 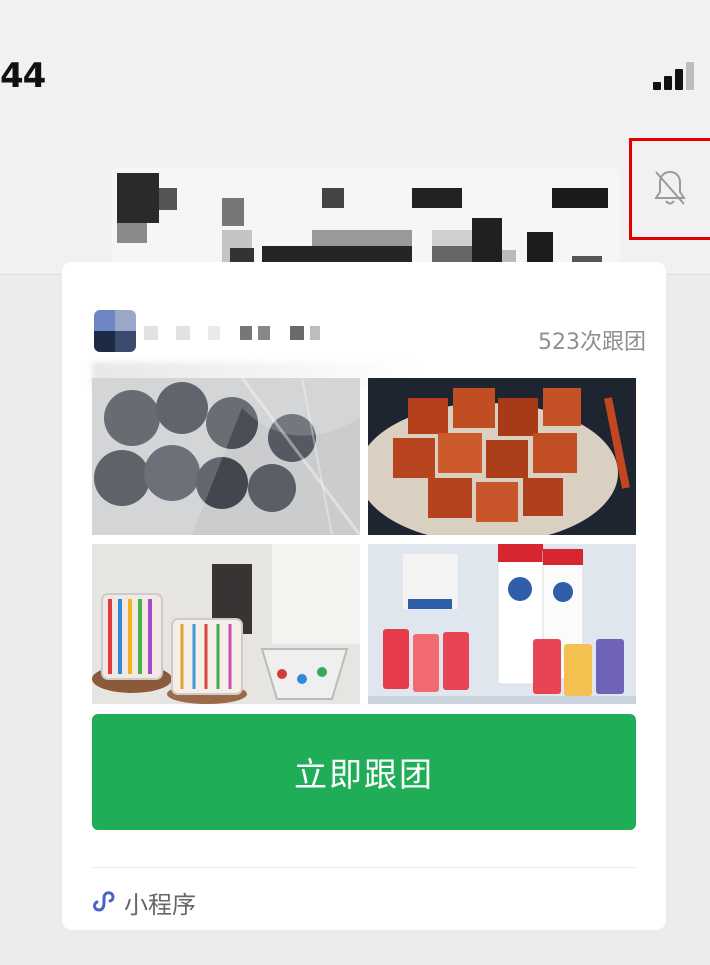 What do you see at coordinates (160, 904) in the screenshot?
I see `mini-program-label: 小程序` at bounding box center [160, 904].